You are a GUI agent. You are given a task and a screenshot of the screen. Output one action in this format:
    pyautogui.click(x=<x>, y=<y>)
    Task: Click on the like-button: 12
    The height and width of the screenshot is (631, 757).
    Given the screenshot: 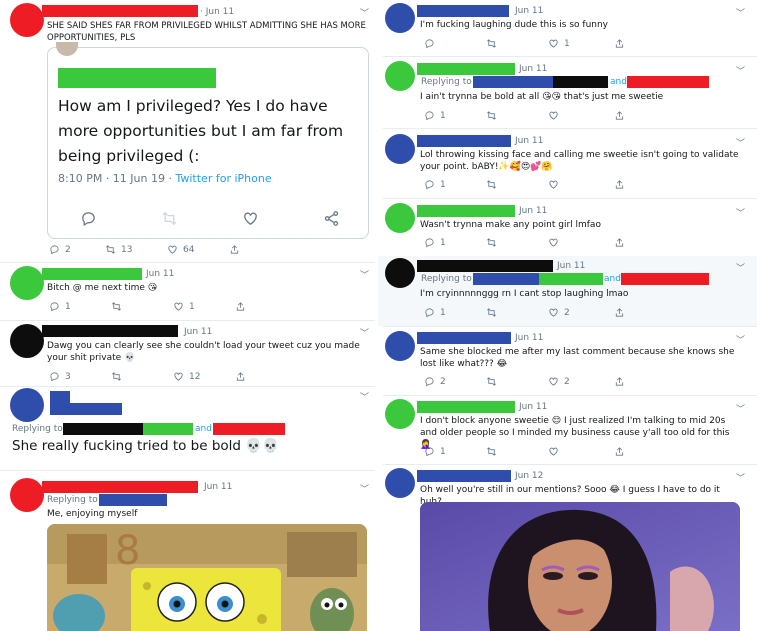 What is the action you would take?
    pyautogui.click(x=204, y=376)
    